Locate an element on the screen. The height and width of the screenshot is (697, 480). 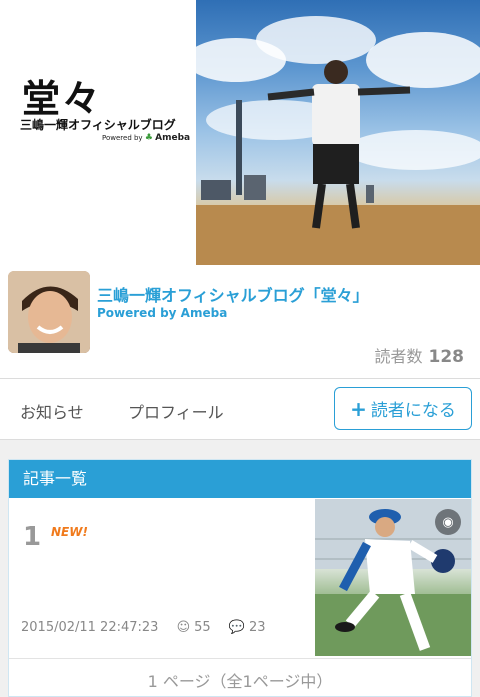
comment-icon: 💬 is located at coordinates (237, 627).